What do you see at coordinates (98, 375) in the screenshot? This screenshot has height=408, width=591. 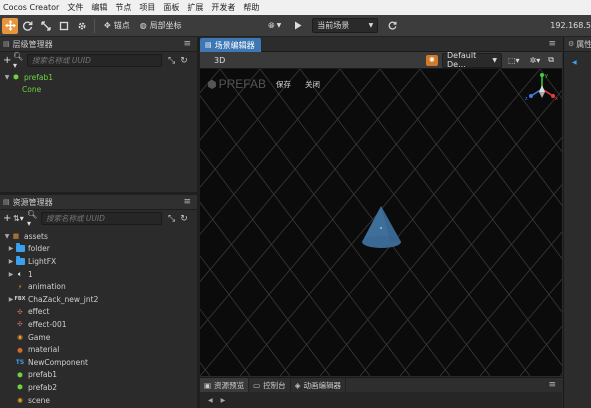 I see `asset-item: ⬢ prefab1` at bounding box center [98, 375].